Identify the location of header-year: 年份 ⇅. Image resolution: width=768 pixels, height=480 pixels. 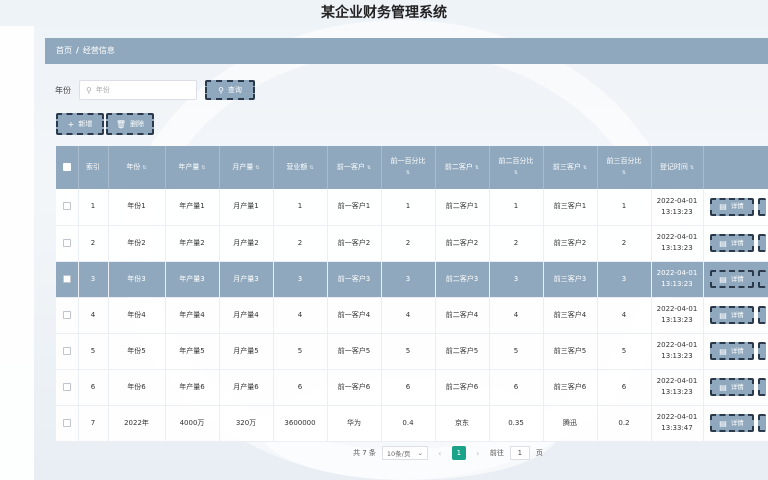
(137, 167).